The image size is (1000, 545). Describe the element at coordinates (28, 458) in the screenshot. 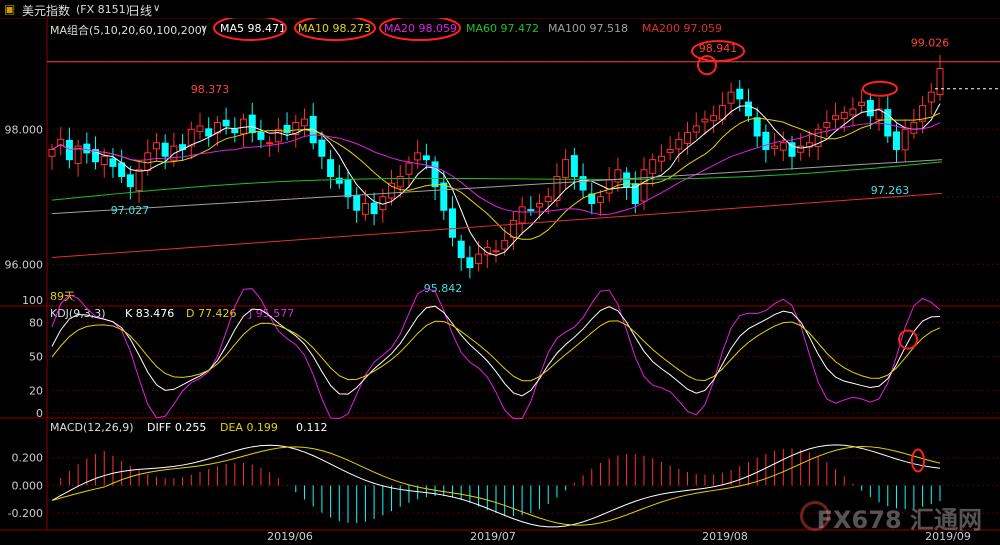

I see `macd-tick-label: 0.200` at that location.